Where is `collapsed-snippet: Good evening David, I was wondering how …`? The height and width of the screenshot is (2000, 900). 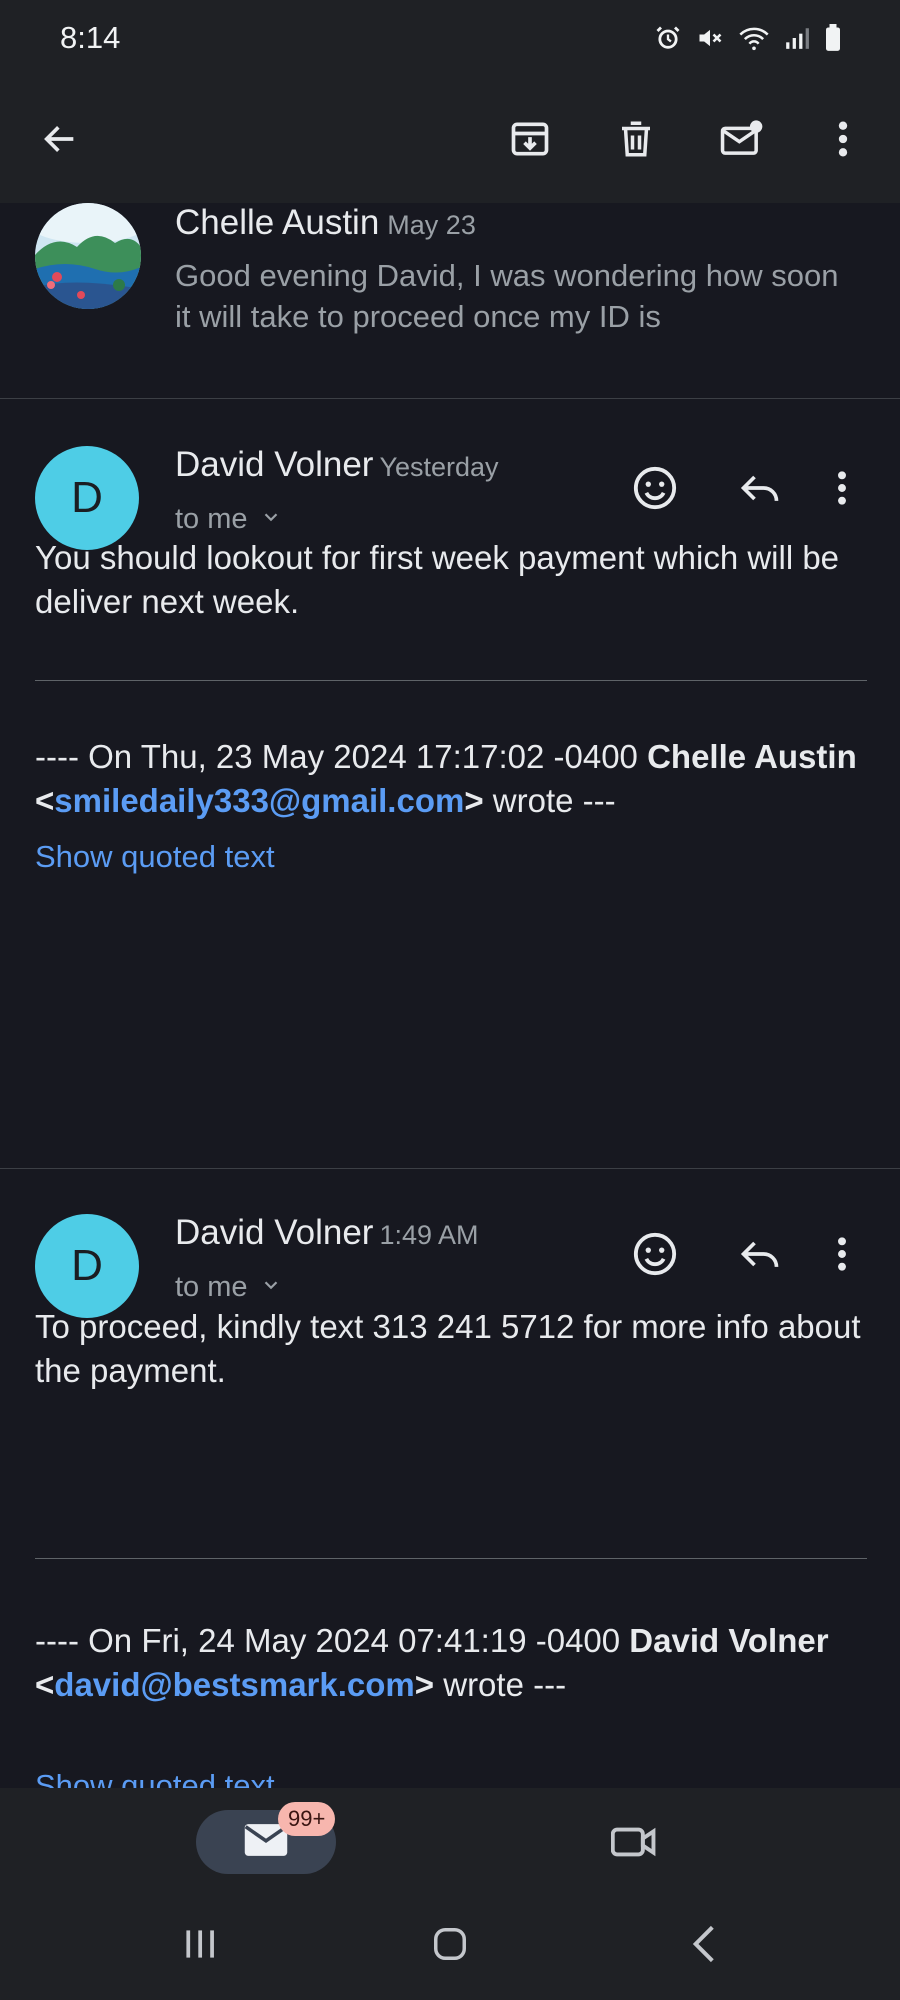
collapsed-snippet: Good evening David, I was wondering how … is located at coordinates (507, 296).